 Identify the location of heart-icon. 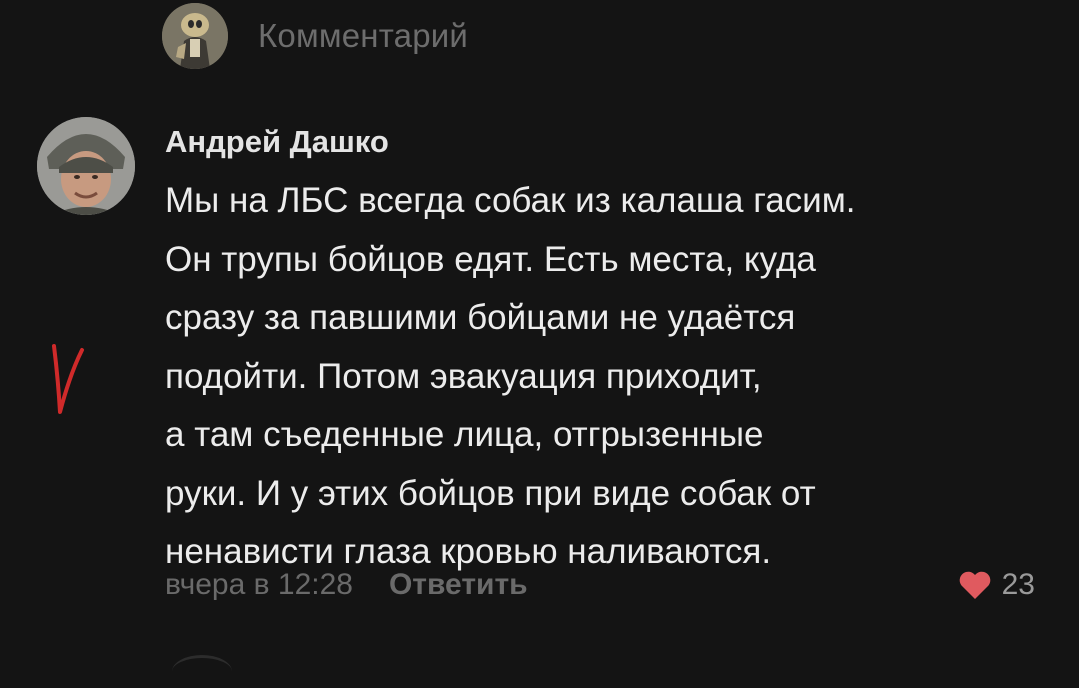
(974, 585).